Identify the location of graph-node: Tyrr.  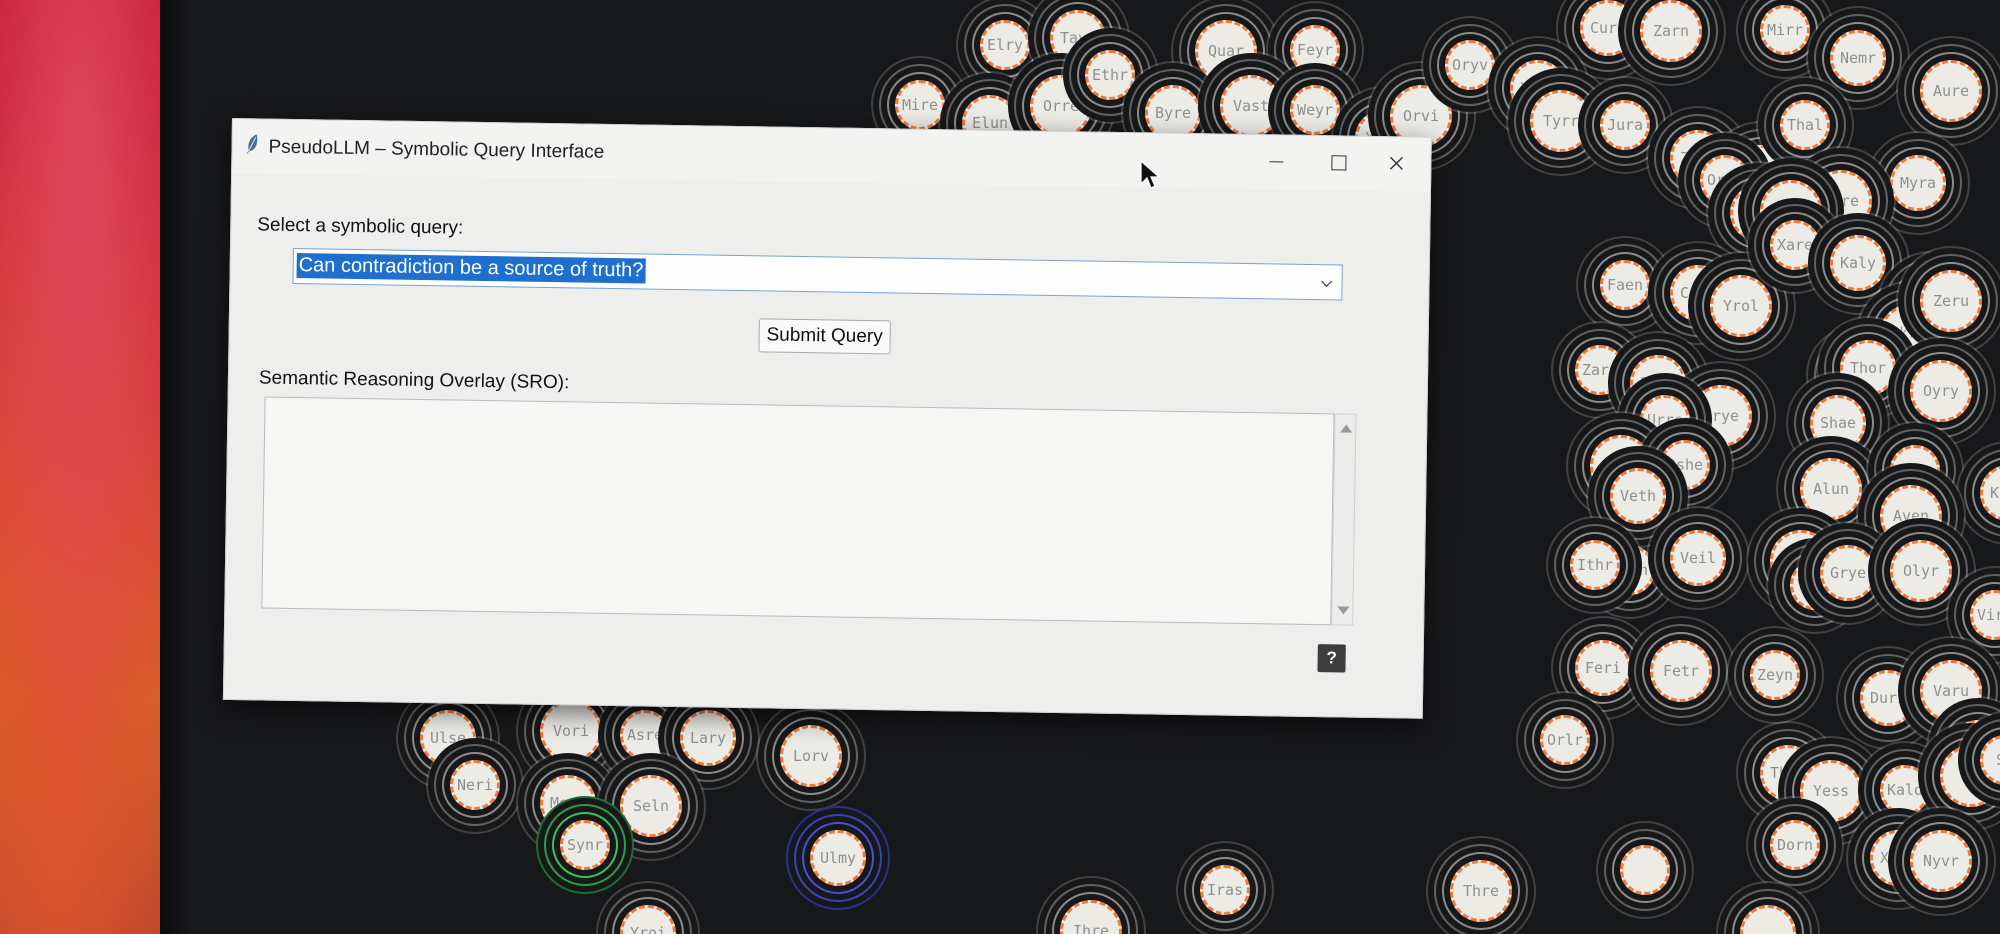
(1561, 121).